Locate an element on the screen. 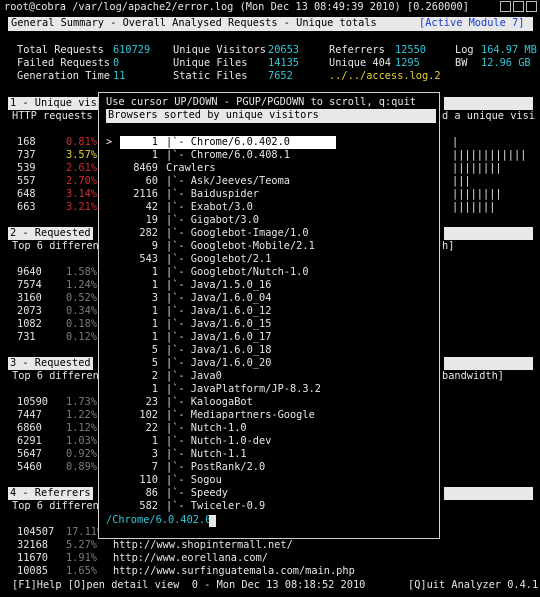  list-item-name: |`- Ask/Jeeves/Teoma is located at coordinates (228, 181).